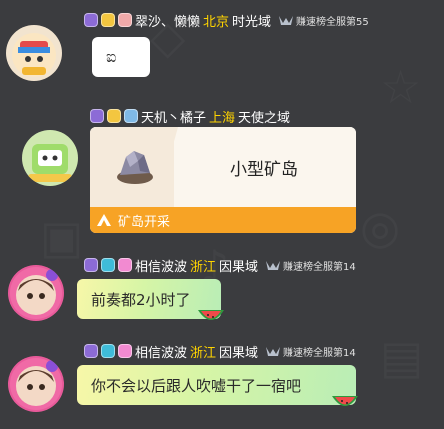 This screenshot has height=429, width=444. I want to click on sender-city: 北京, so click(216, 22).